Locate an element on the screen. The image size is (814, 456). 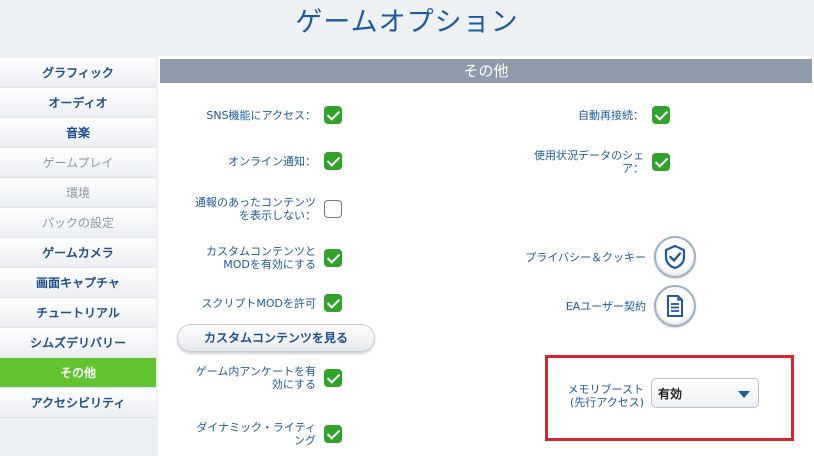
option-in-game-survey: ゲーム内アンケートを有 効にする is located at coordinates (251, 378).